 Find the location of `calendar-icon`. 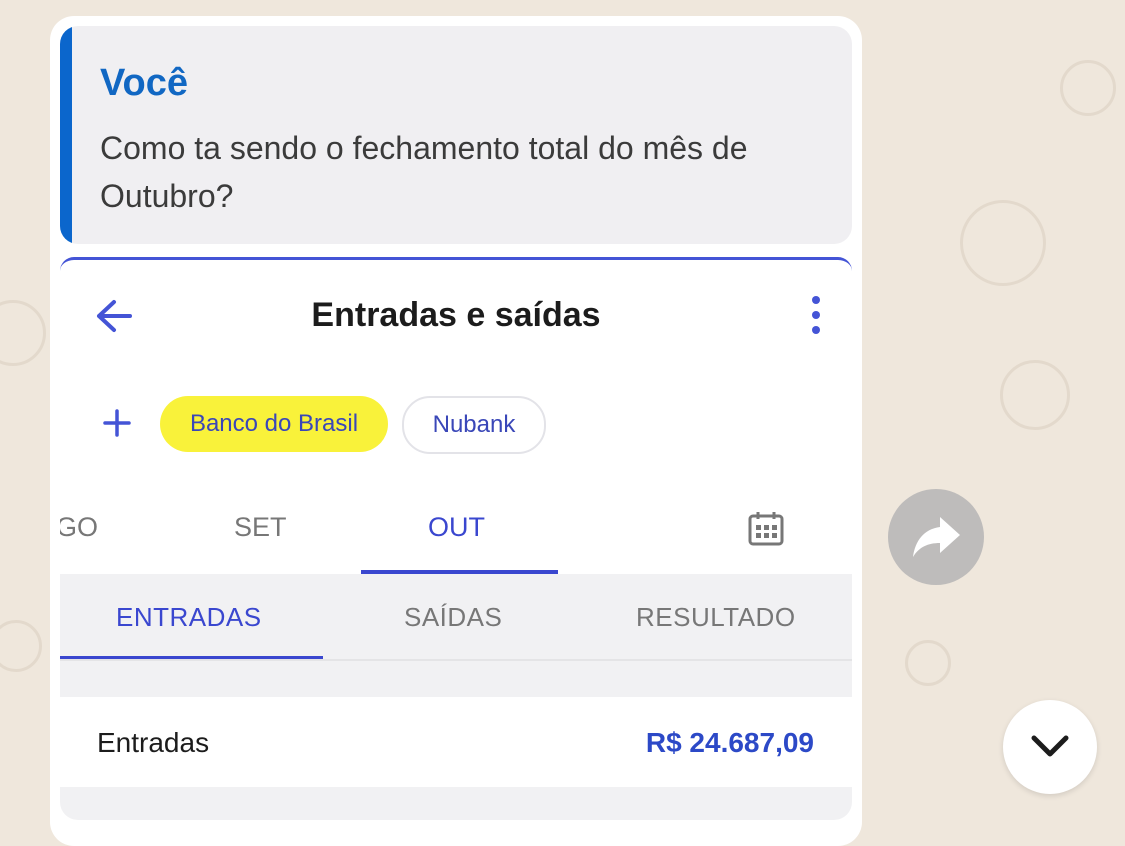

calendar-icon is located at coordinates (766, 528).